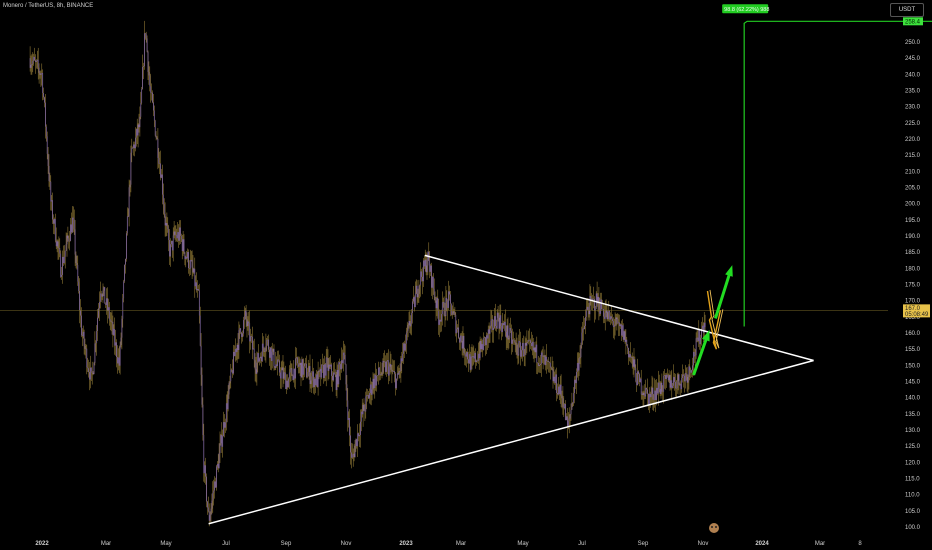 The height and width of the screenshot is (550, 932). I want to click on y-tick-label: 215.0, so click(913, 156).